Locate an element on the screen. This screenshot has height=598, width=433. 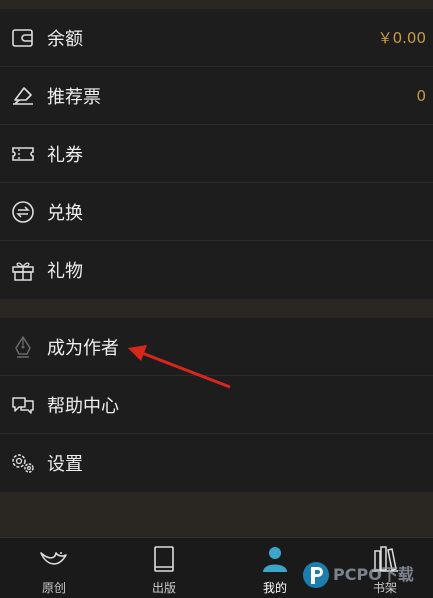
recommend-ticket-icon is located at coordinates (23, 95).